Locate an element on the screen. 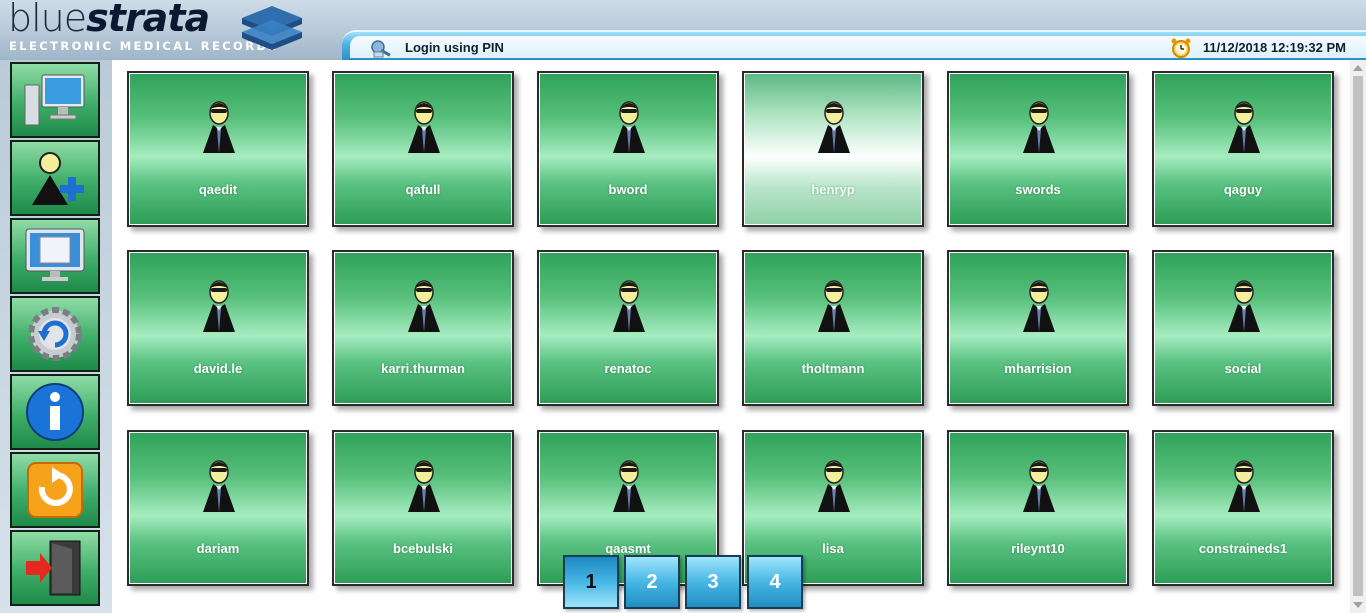 The width and height of the screenshot is (1366, 613). desktop-window-button is located at coordinates (55, 256).